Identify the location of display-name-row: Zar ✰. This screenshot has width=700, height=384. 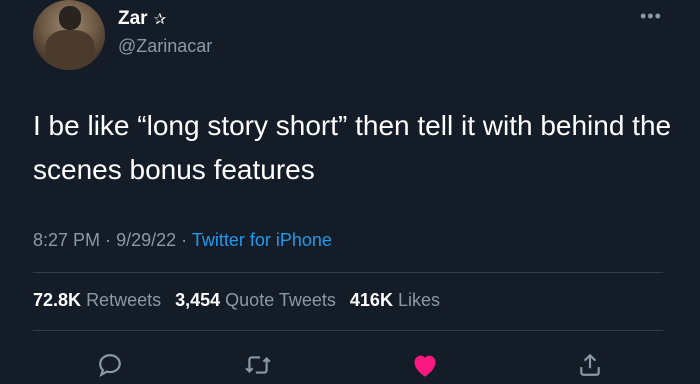
(142, 19).